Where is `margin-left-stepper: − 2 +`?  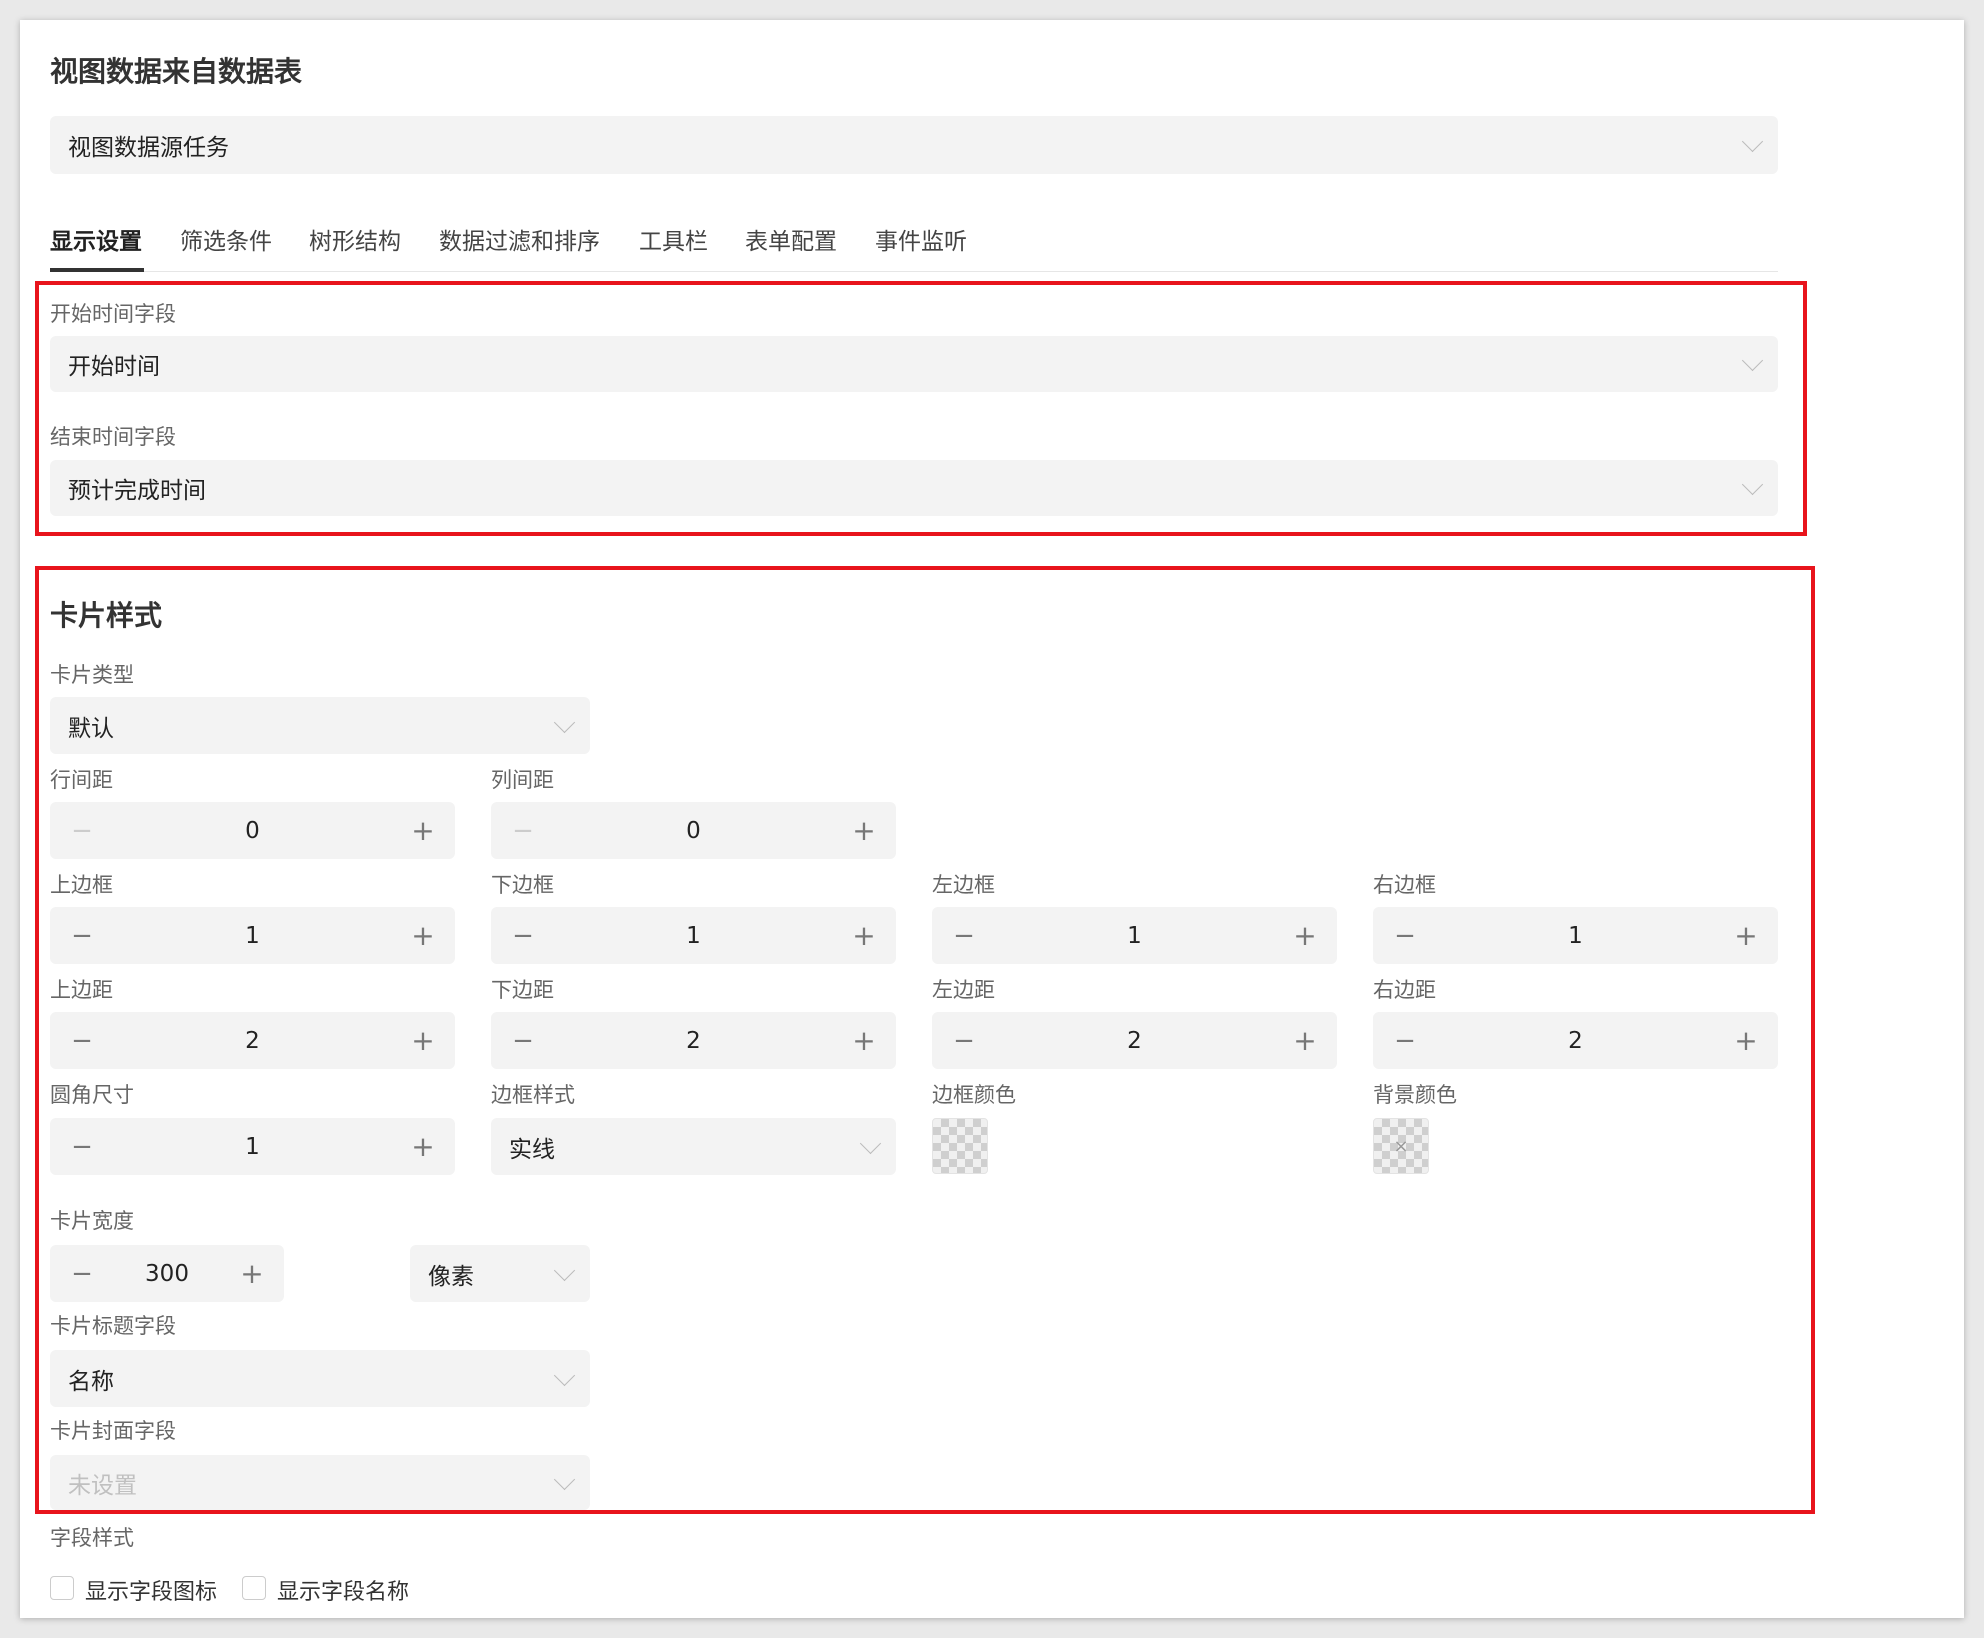 margin-left-stepper: − 2 + is located at coordinates (1134, 1040).